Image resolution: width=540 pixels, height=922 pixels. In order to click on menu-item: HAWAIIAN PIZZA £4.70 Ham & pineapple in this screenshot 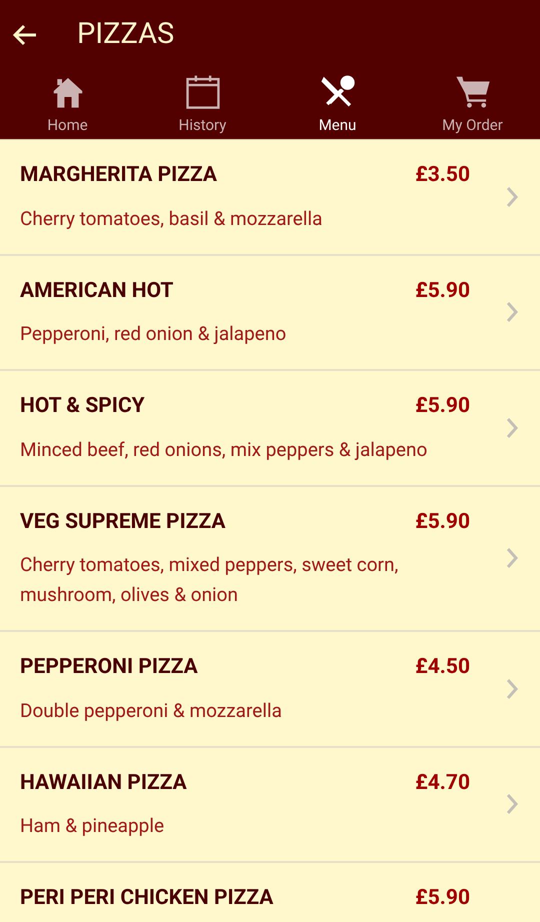, I will do `click(270, 805)`.